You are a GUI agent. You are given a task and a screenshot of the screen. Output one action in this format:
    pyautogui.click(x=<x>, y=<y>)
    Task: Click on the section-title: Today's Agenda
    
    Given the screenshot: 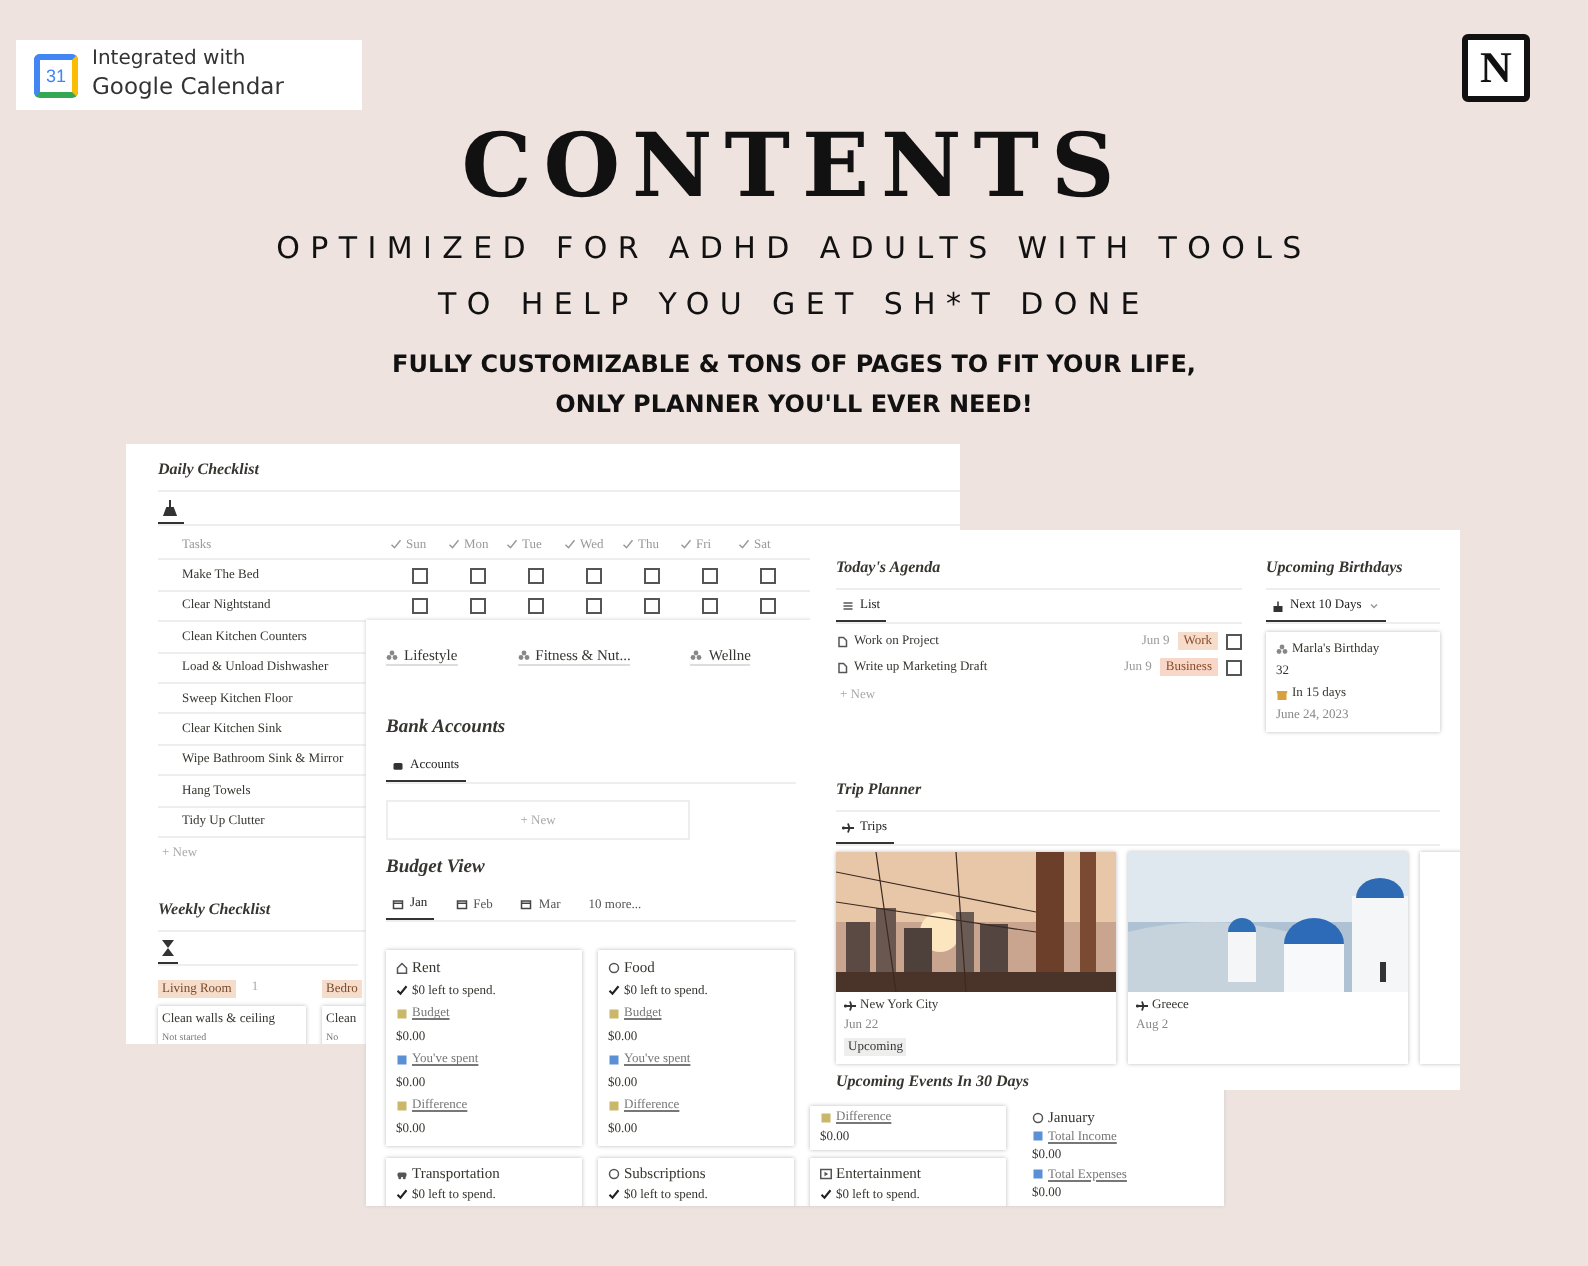 What is the action you would take?
    pyautogui.click(x=1039, y=574)
    